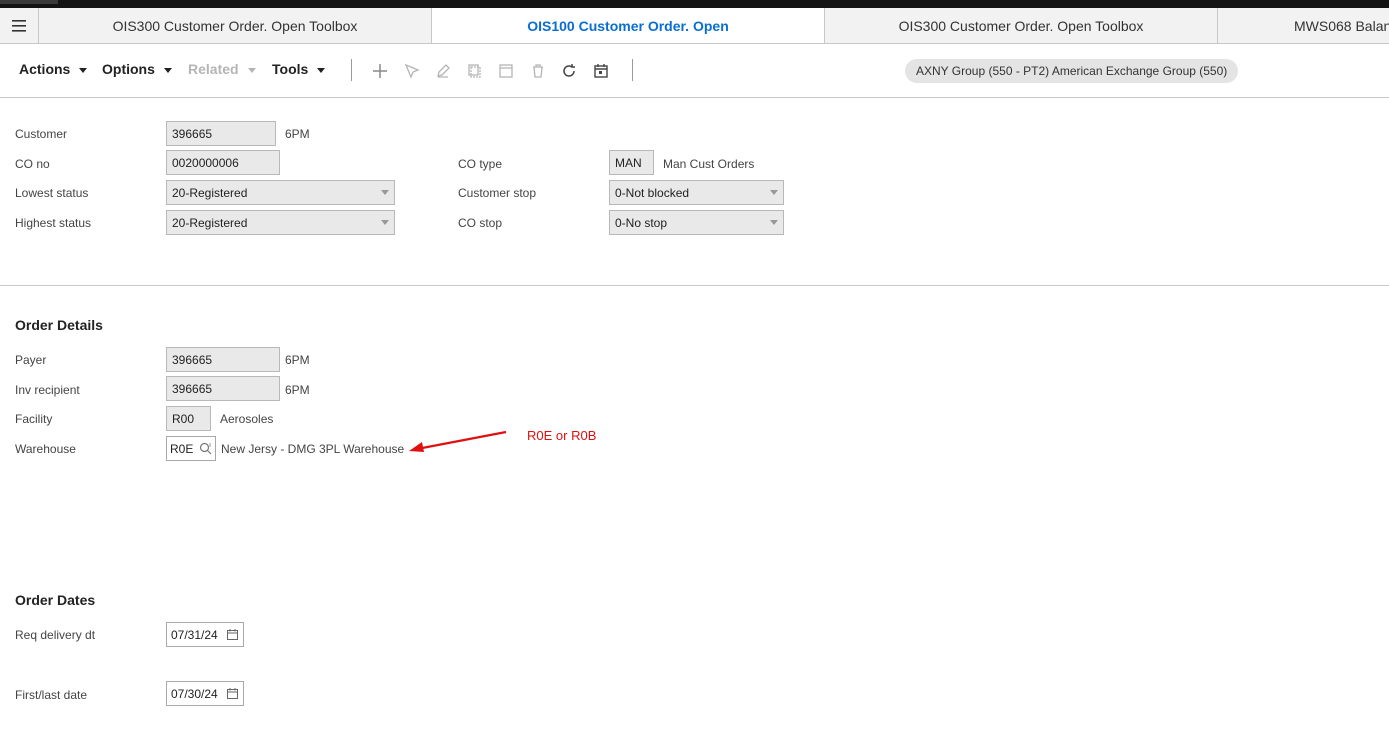  I want to click on customer-stop-dropdown: 0-Not blocked, so click(696, 192).